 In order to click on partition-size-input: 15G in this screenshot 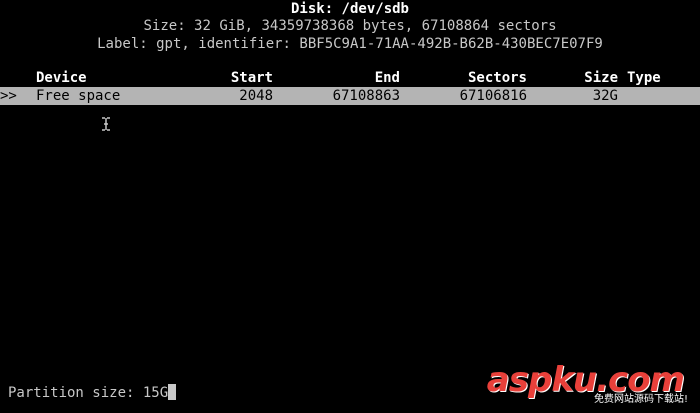, I will do `click(155, 393)`.